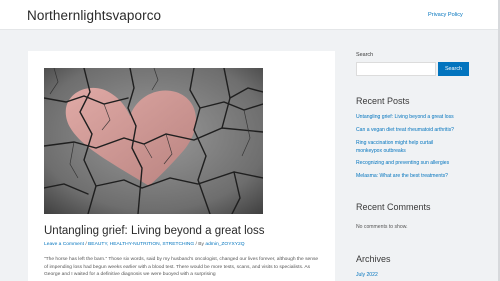 The image size is (500, 281). What do you see at coordinates (402, 176) in the screenshot?
I see `recent-post-link: Melasma: What are the best treatments?` at bounding box center [402, 176].